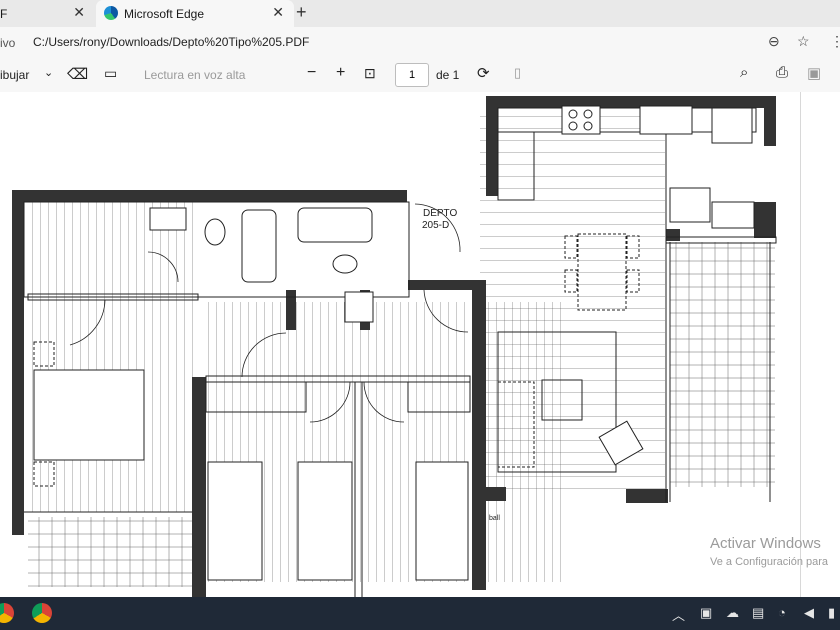 The image size is (840, 630). I want to click on fit-page-icon: ⊡, so click(370, 73).